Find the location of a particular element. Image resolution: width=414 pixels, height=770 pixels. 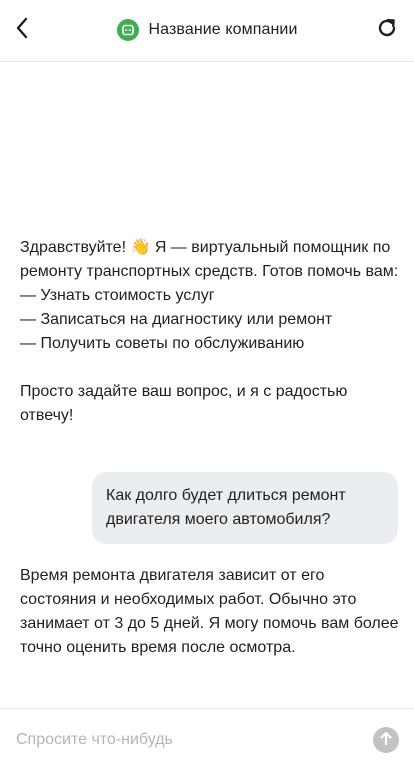

refresh-button is located at coordinates (387, 30).